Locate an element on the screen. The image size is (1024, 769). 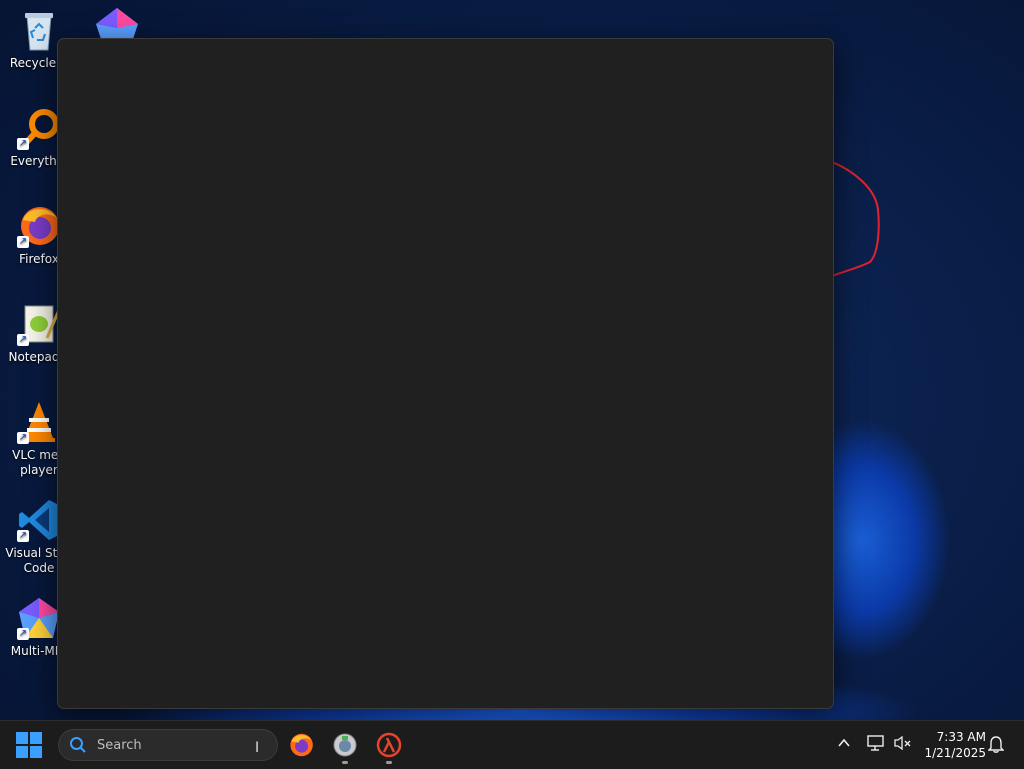
taskbar-clock: 7:33 AM 1/21/2025 is located at coordinates (953, 745).